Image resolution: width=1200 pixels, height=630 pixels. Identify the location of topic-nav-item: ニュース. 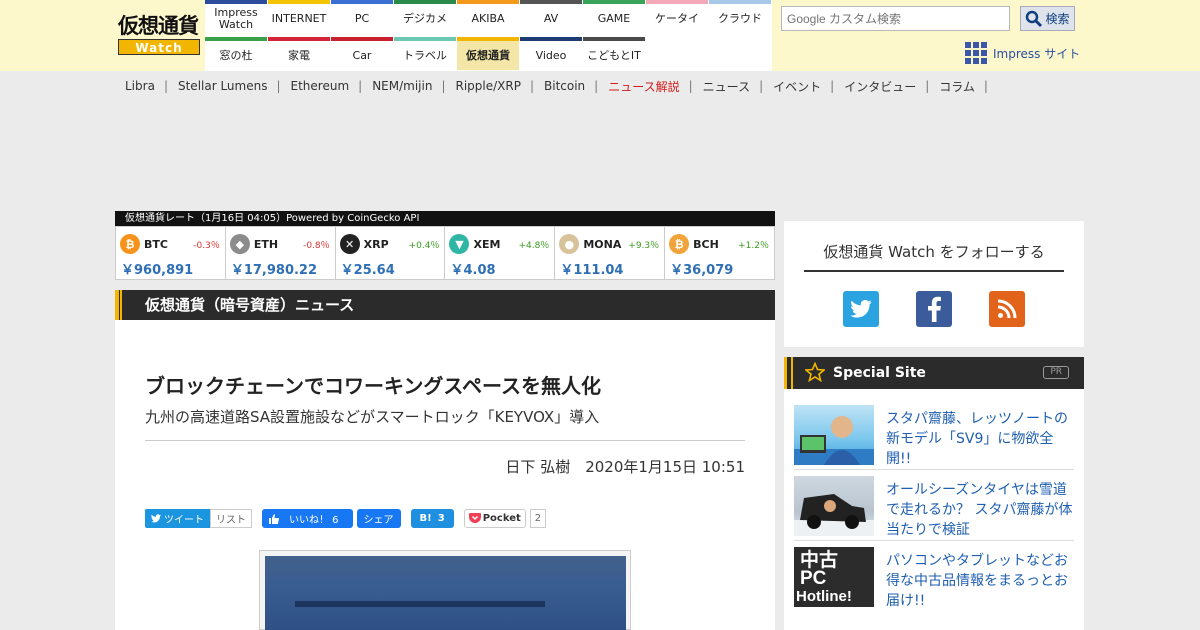
(726, 86).